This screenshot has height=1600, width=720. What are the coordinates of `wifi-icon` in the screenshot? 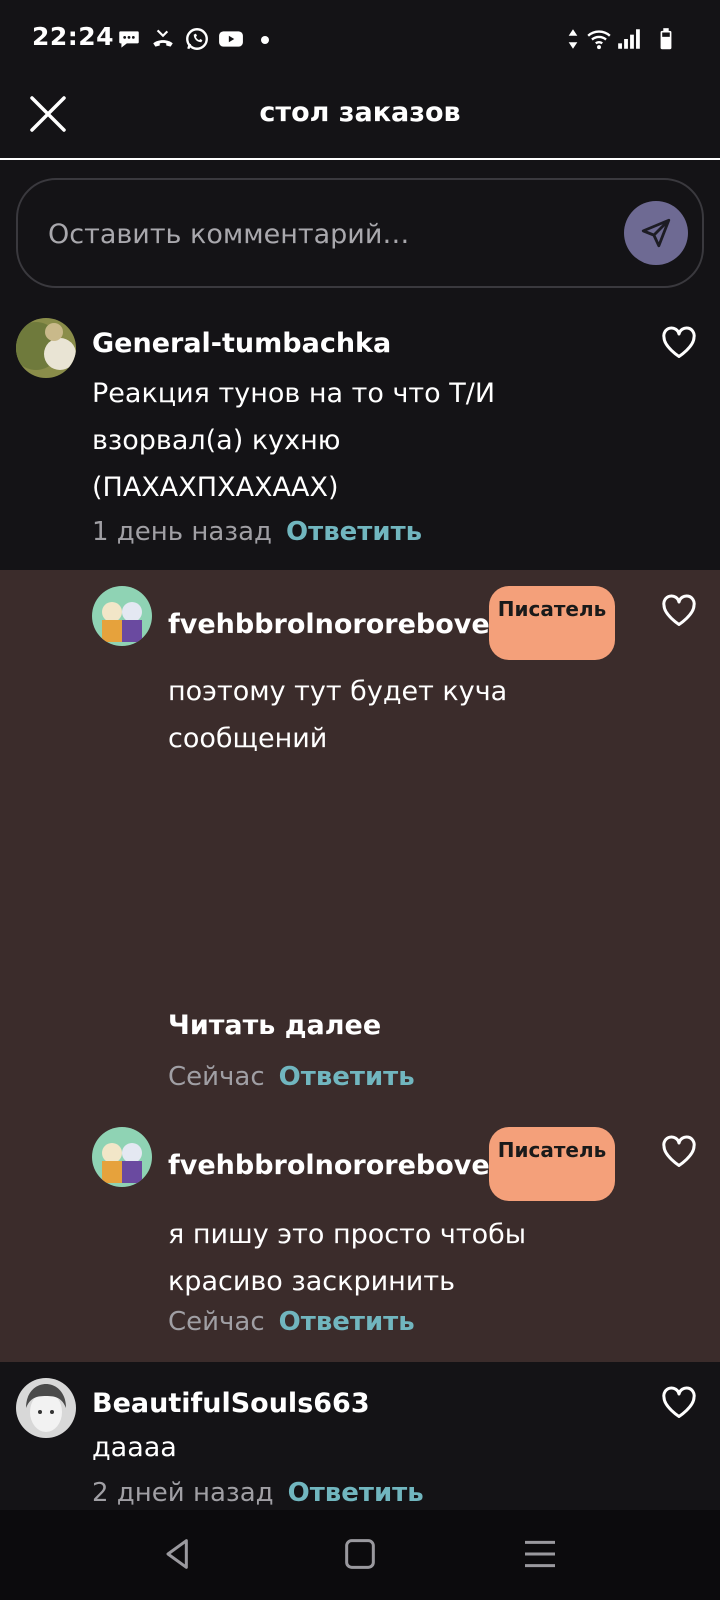 It's located at (599, 40).